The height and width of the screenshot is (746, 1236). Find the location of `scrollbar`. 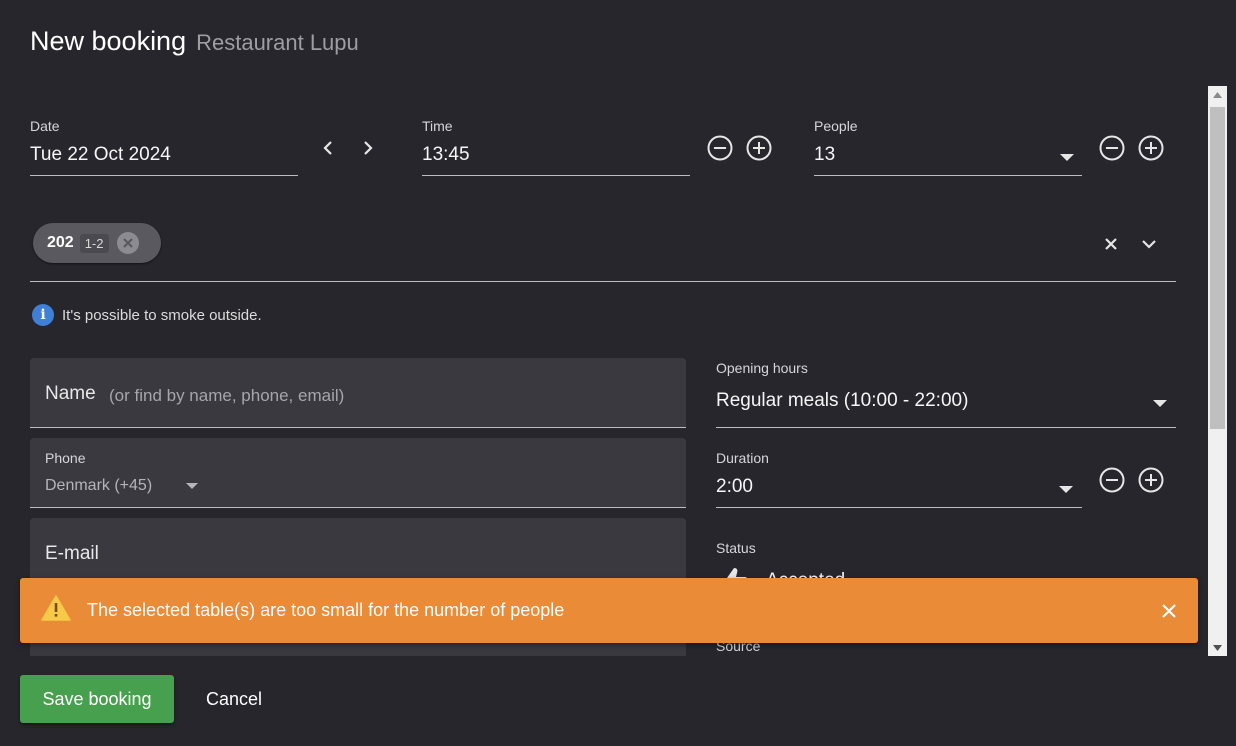

scrollbar is located at coordinates (1217, 371).